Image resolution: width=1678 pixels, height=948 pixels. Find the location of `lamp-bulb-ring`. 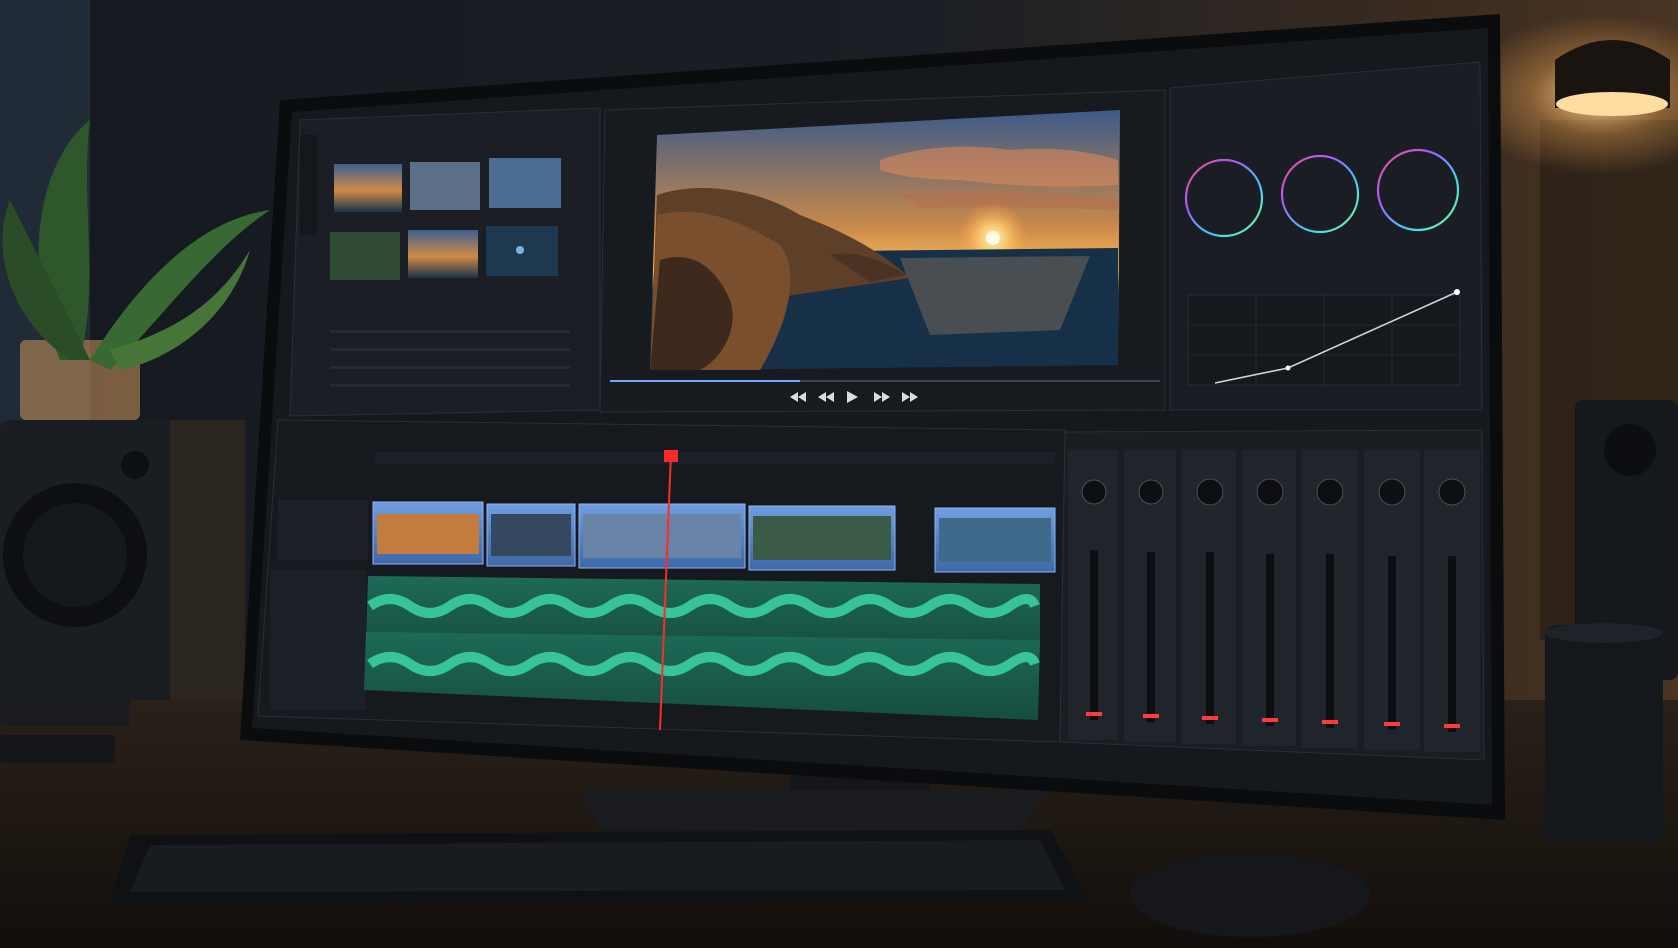

lamp-bulb-ring is located at coordinates (1612, 104).